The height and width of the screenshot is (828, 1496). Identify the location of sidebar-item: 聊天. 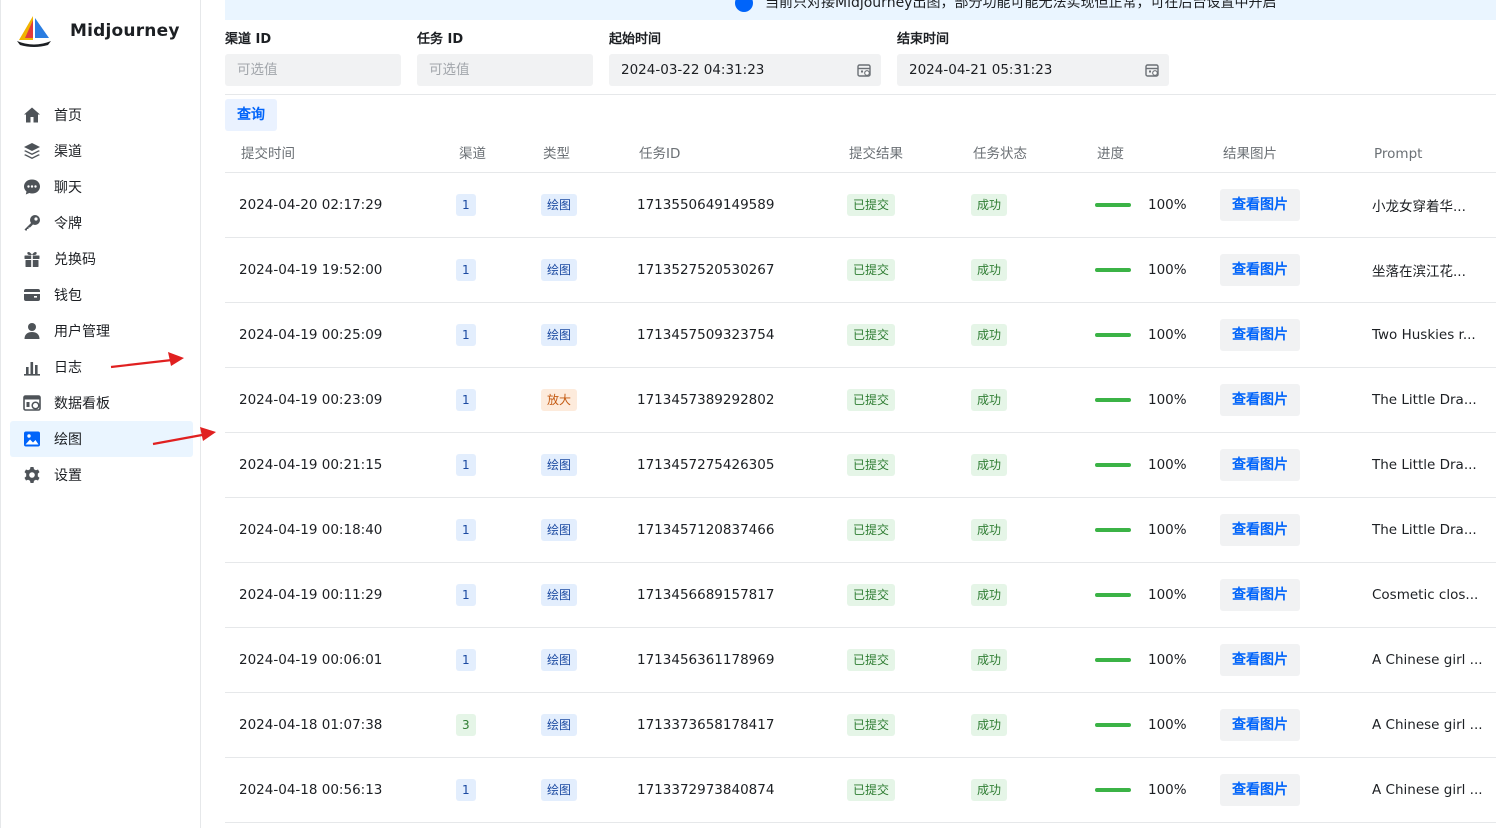
(101, 187).